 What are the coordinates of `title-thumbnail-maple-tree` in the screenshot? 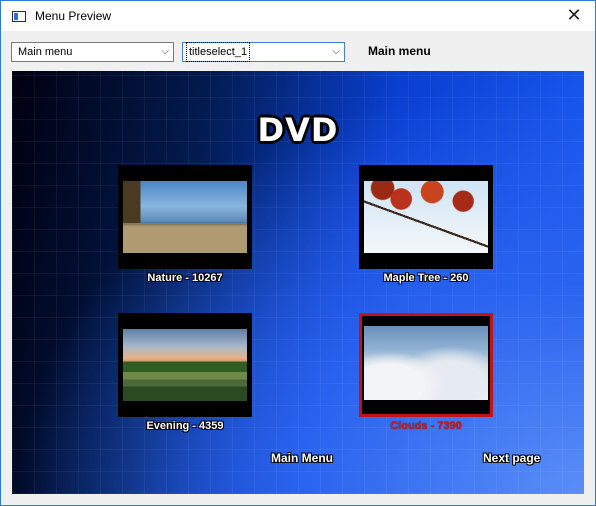 It's located at (426, 217).